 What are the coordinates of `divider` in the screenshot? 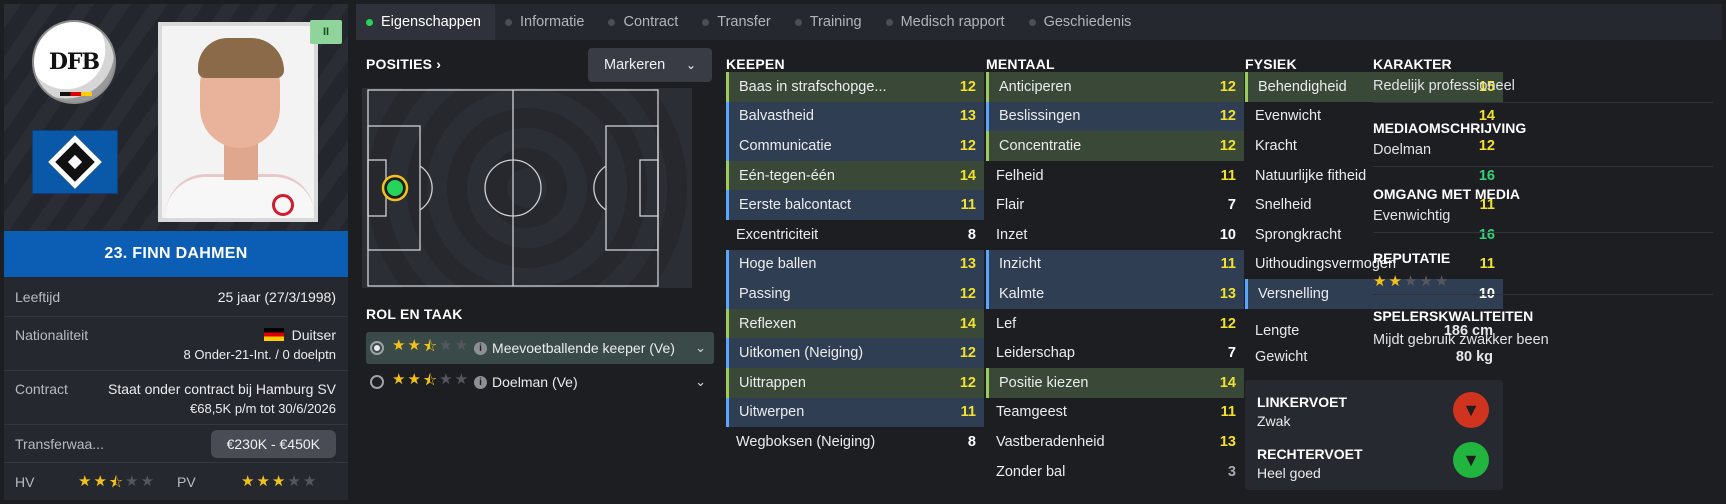 It's located at (1543, 232).